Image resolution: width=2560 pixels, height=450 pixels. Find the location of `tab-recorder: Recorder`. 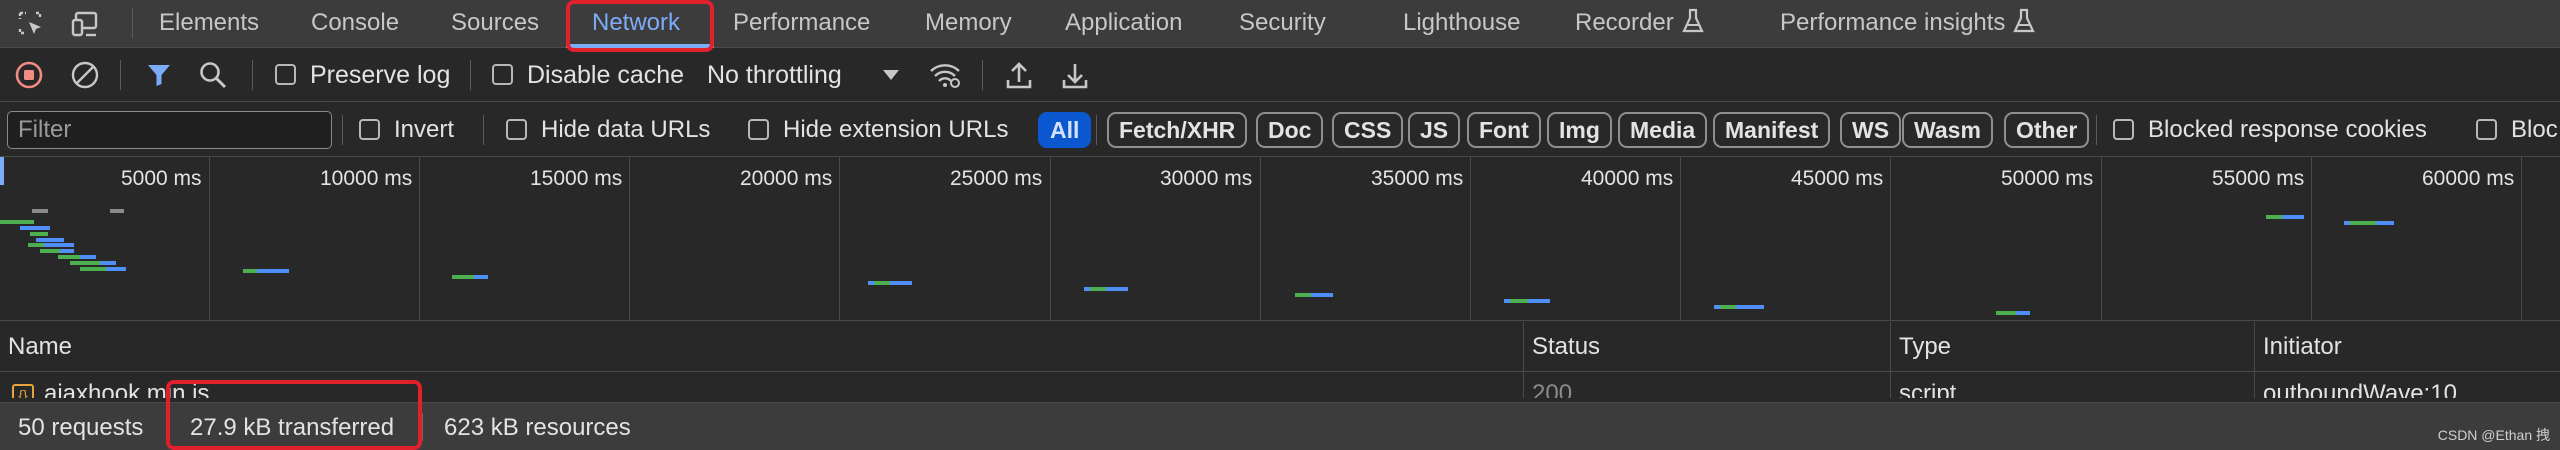

tab-recorder: Recorder is located at coordinates (1639, 23).